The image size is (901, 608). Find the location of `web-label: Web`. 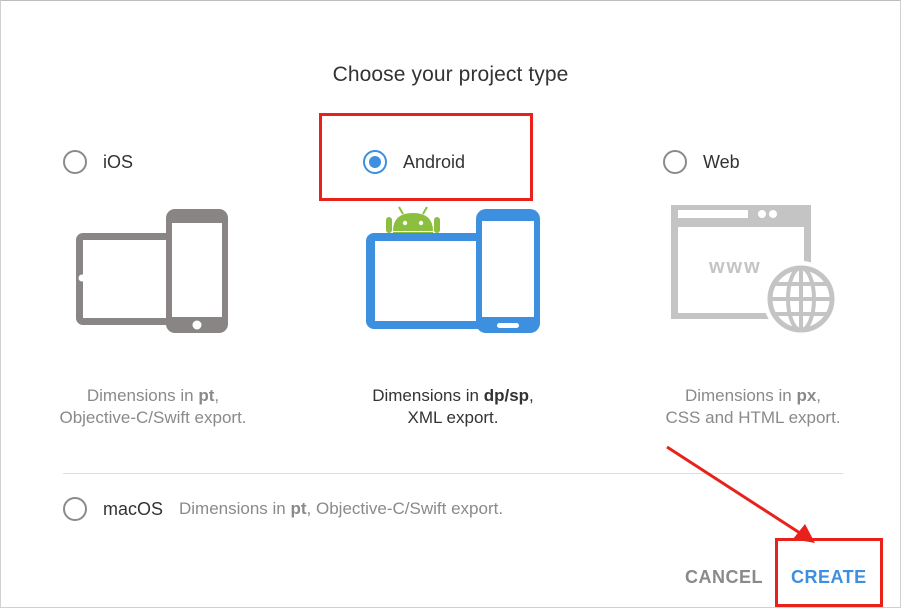

web-label: Web is located at coordinates (721, 162).